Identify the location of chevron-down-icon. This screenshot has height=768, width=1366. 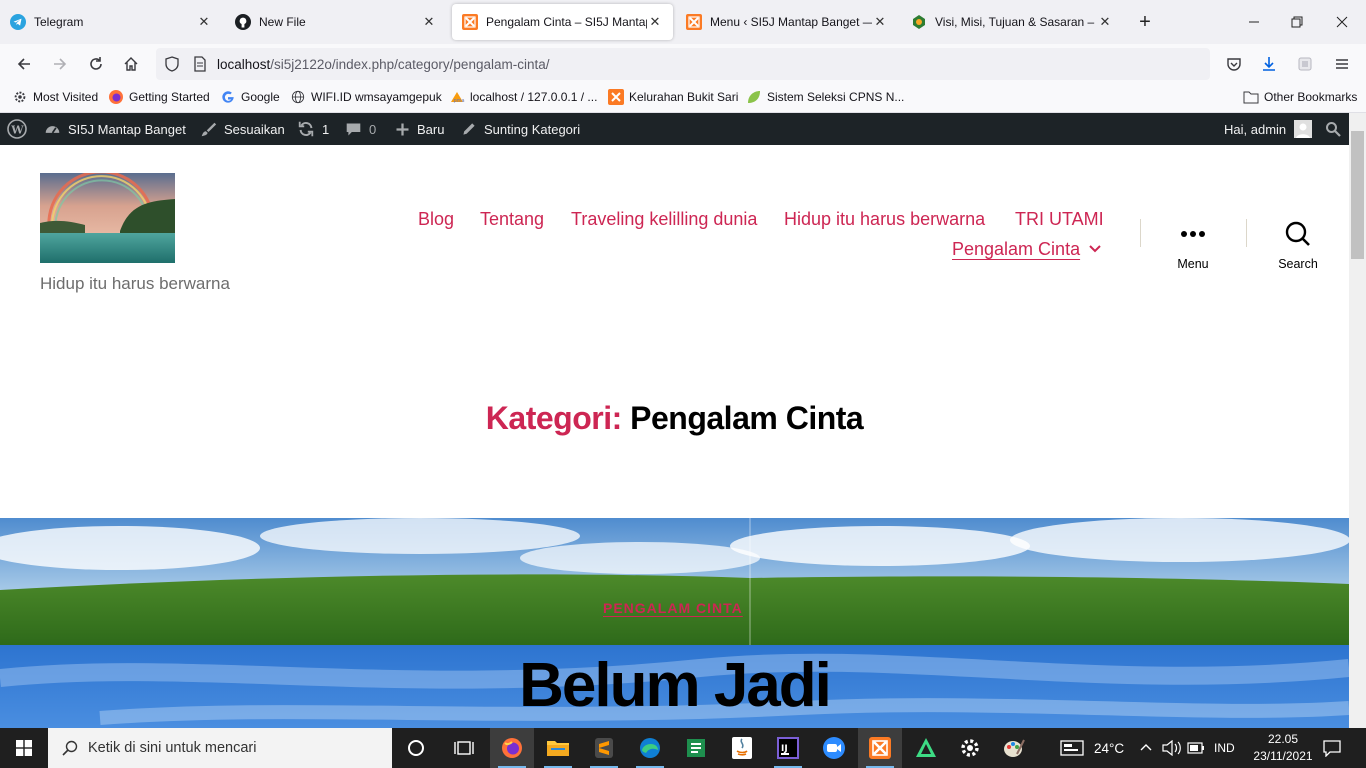
(1095, 251).